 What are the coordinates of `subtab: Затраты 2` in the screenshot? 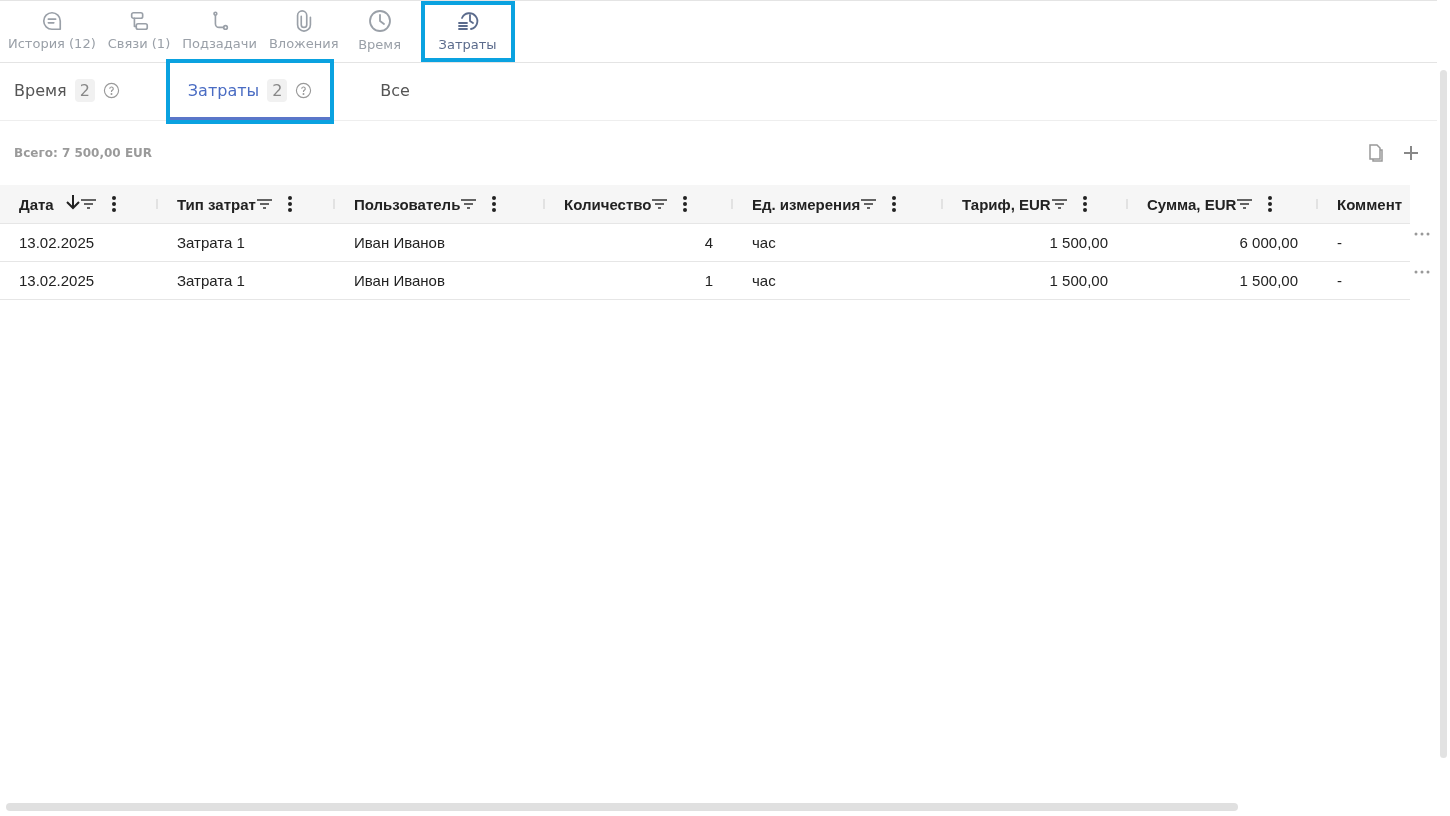 It's located at (250, 91).